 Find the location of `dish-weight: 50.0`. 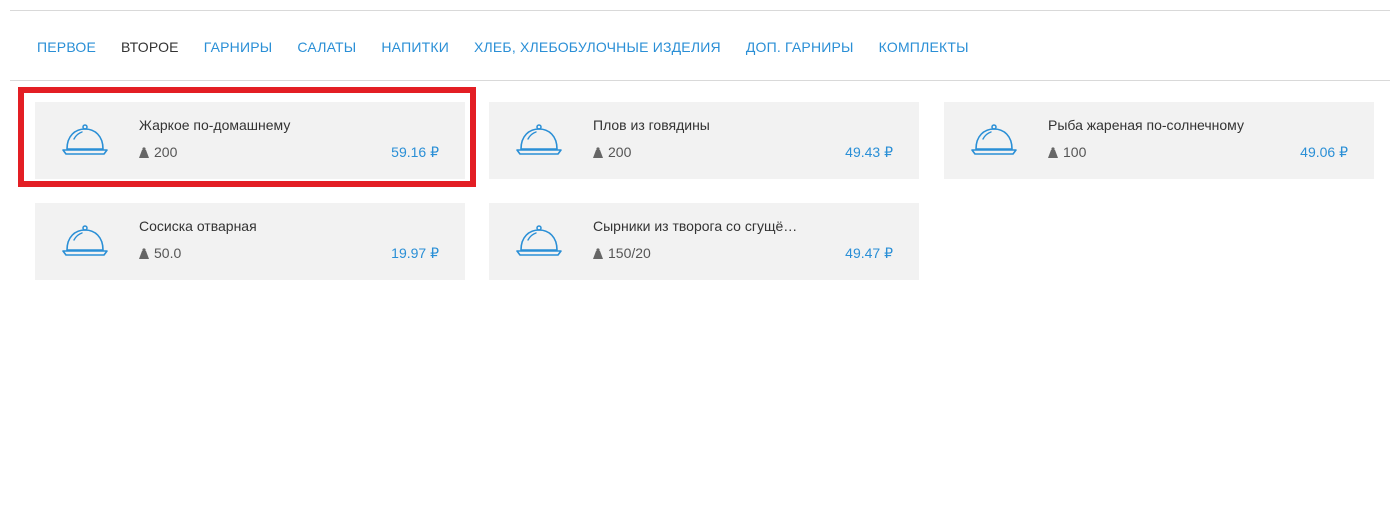

dish-weight: 50.0 is located at coordinates (160, 253).